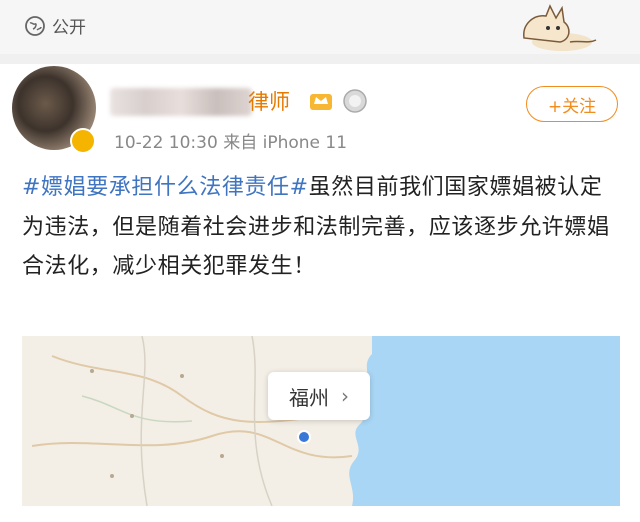  What do you see at coordinates (320, 27) in the screenshot?
I see `post-header-bar: 公开` at bounding box center [320, 27].